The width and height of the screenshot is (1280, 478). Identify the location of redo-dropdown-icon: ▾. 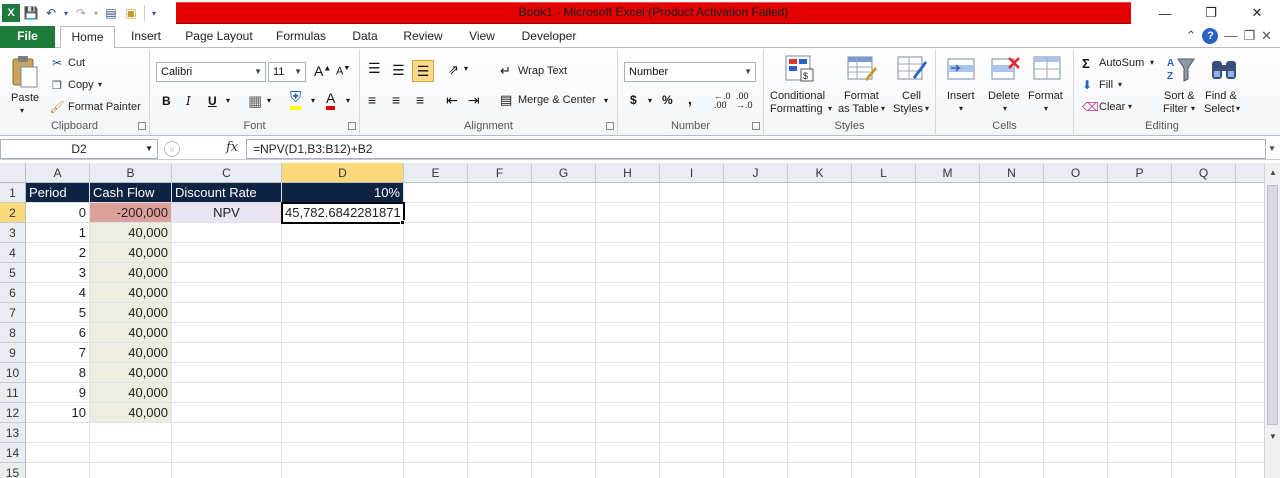
(96, 13).